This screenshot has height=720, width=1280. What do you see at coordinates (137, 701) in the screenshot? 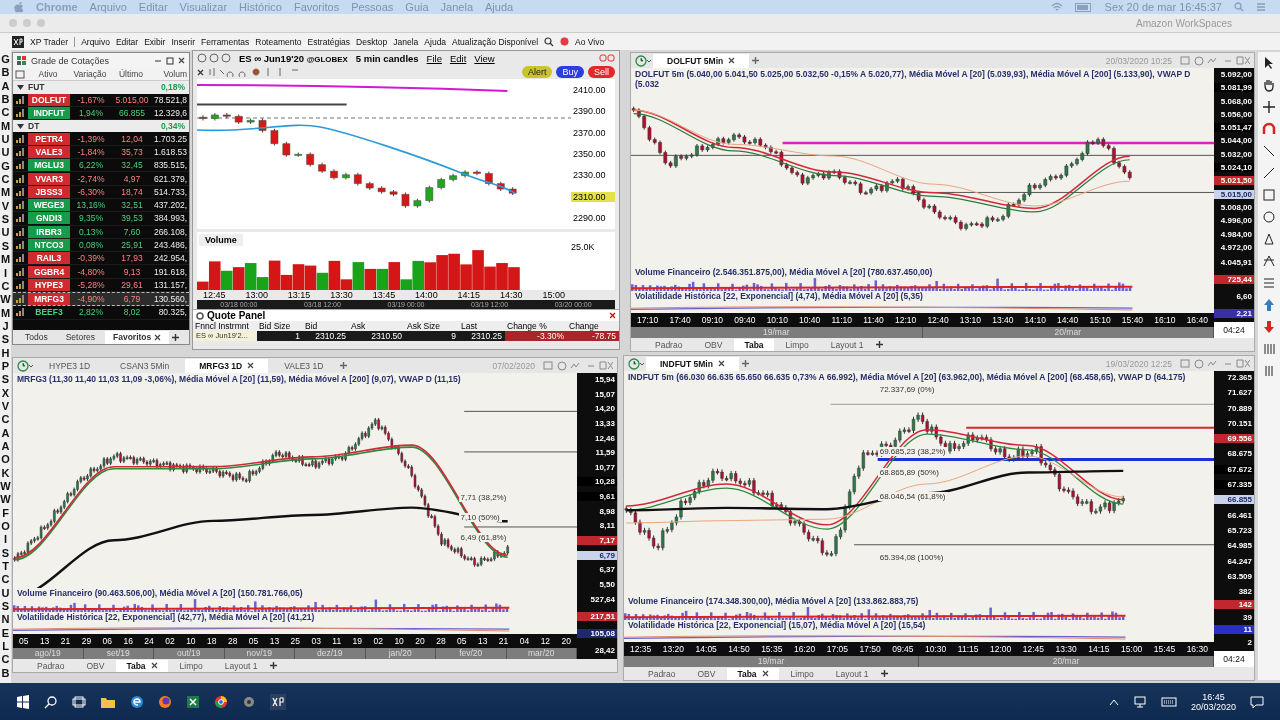
I see `globe-e-icon` at bounding box center [137, 701].